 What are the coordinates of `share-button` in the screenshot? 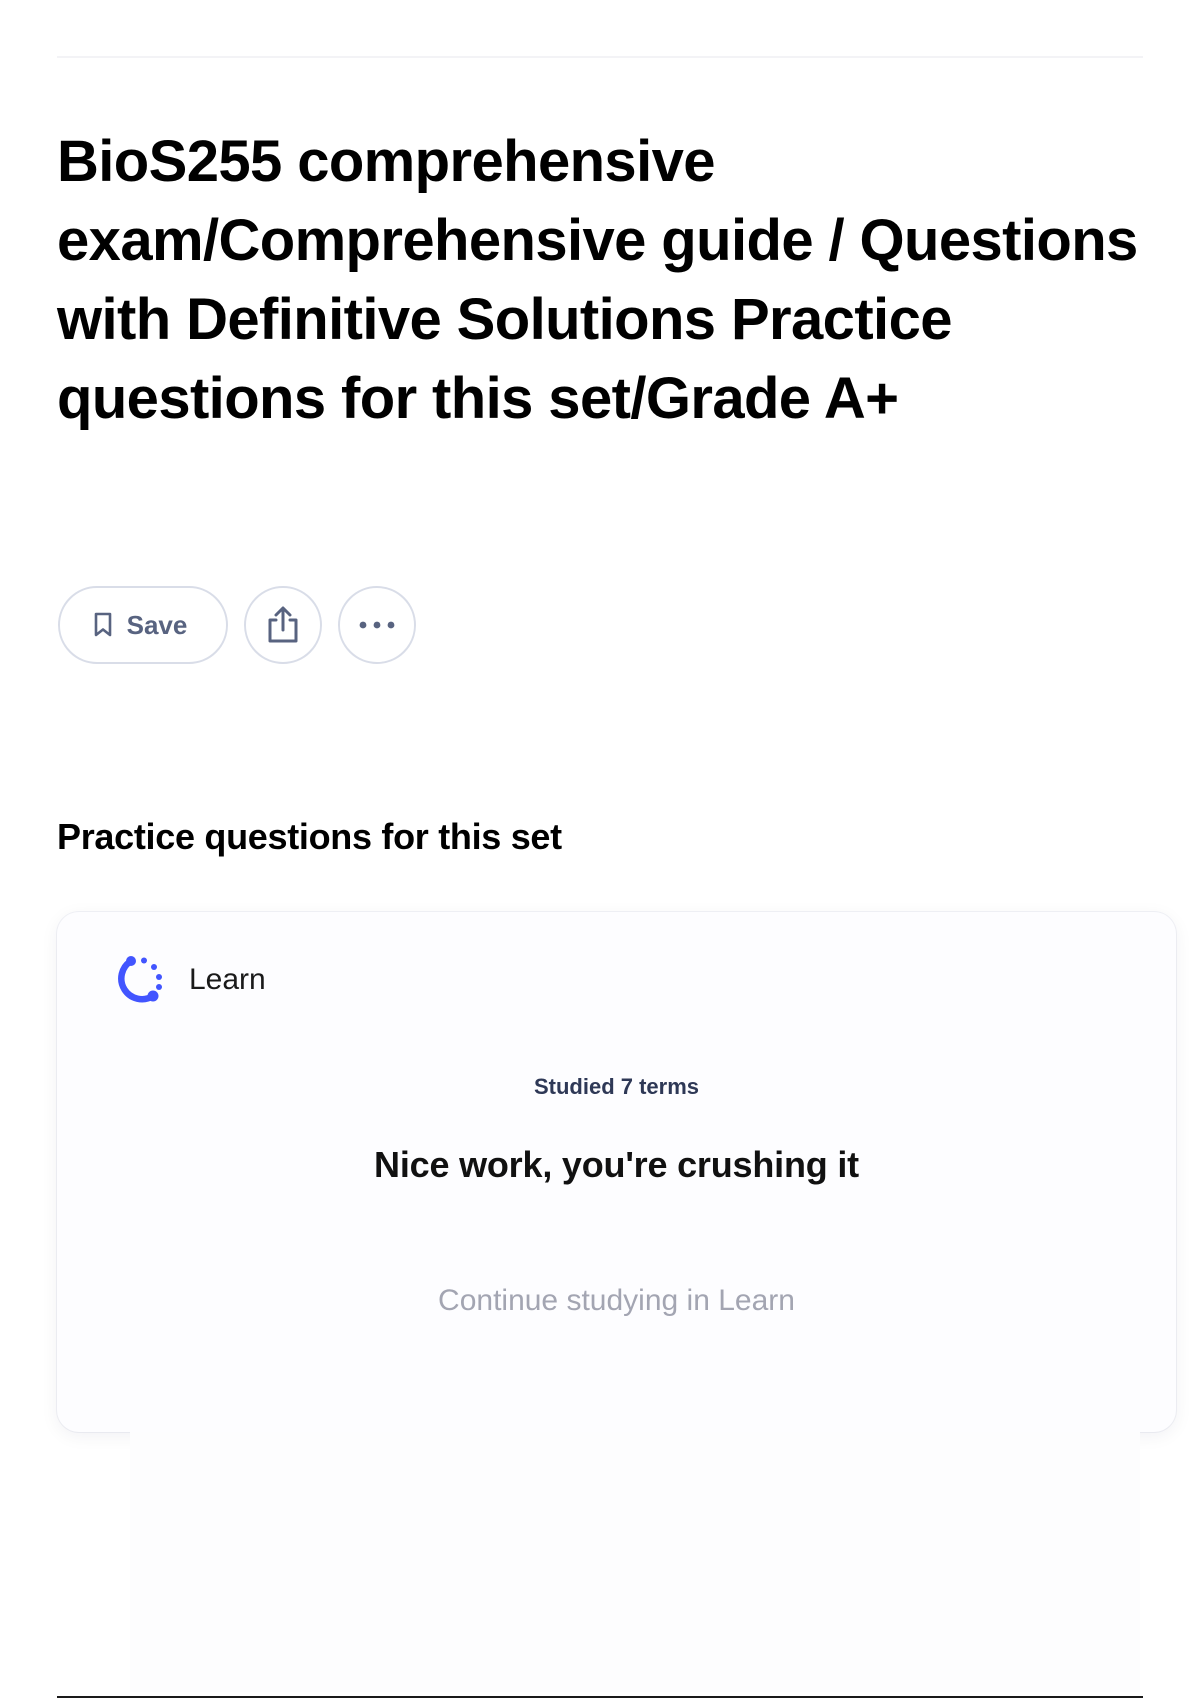 It's located at (283, 625).